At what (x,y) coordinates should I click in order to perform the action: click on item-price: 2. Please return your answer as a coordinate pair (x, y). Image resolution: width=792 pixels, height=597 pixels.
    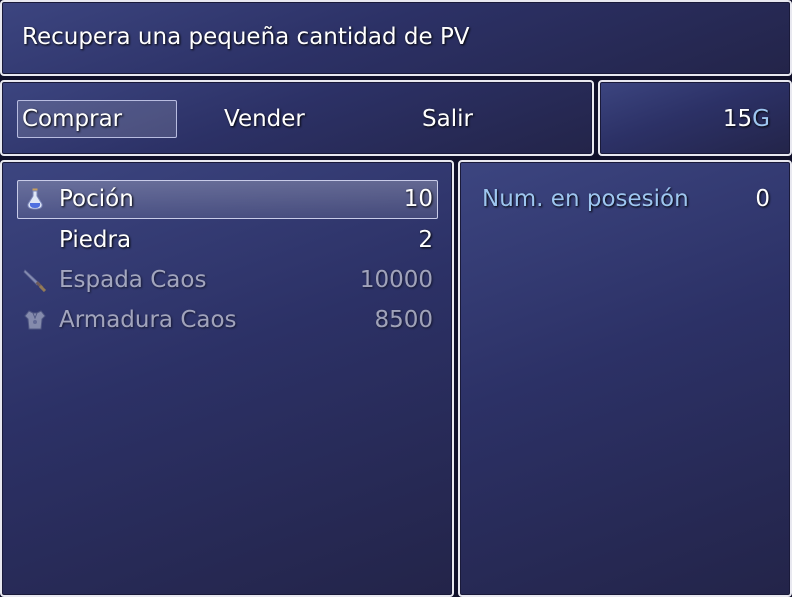
    Looking at the image, I should click on (425, 240).